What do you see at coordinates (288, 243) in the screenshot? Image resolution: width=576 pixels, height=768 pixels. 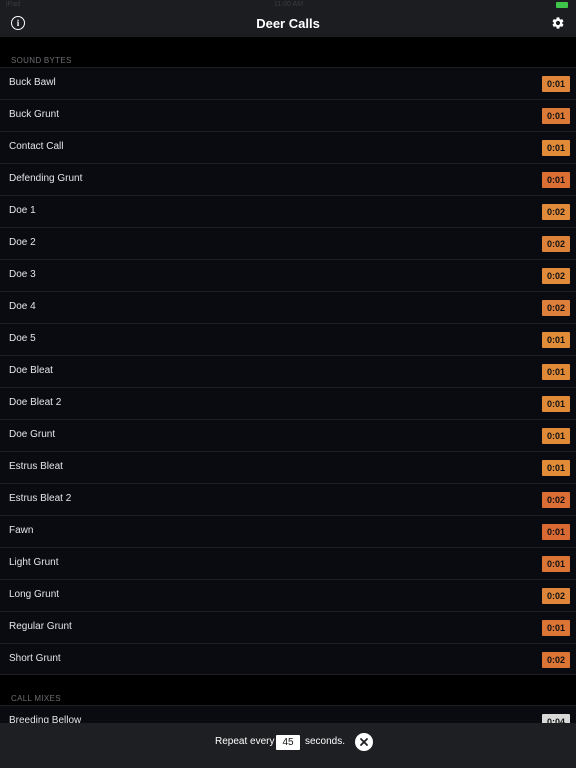 I see `list-item: Doe 2 0:02` at bounding box center [288, 243].